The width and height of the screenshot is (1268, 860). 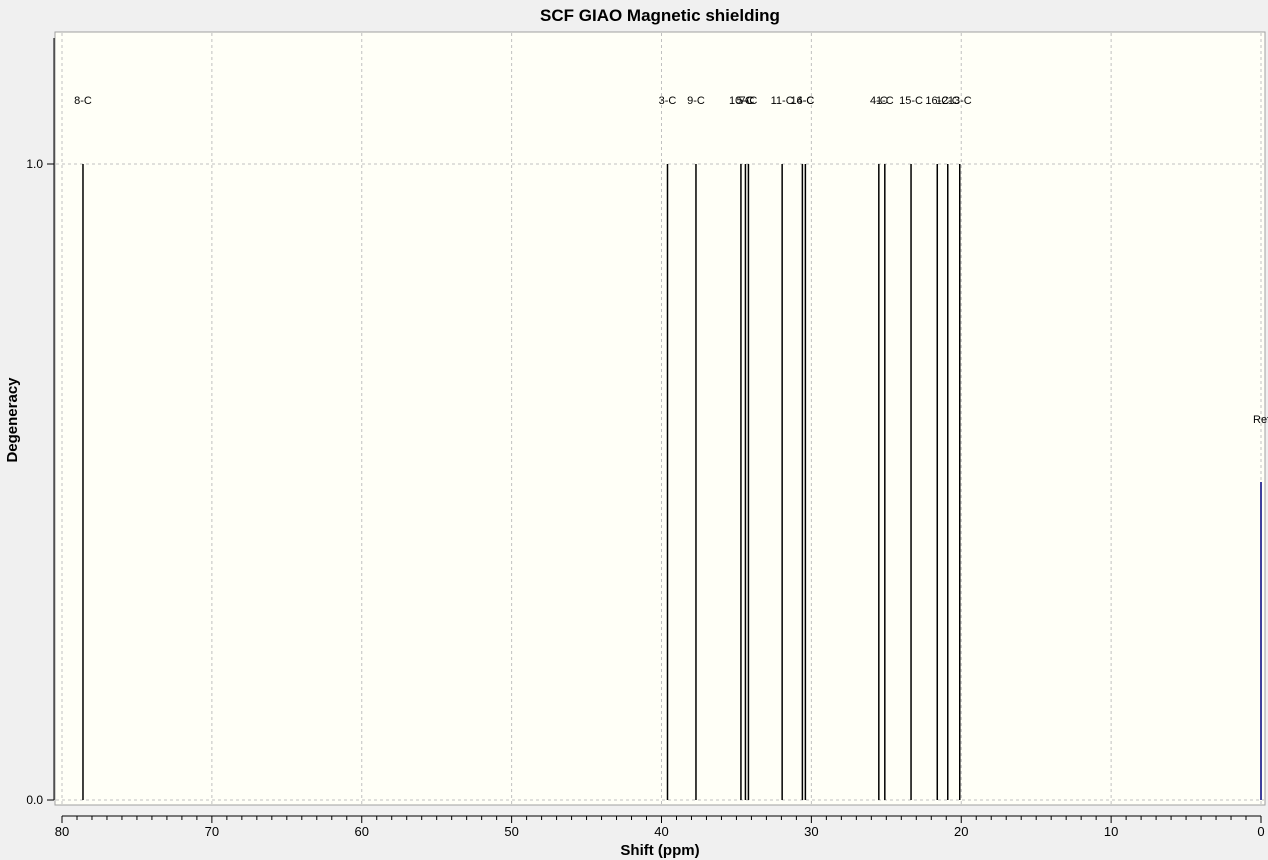 What do you see at coordinates (12, 420) in the screenshot?
I see `y-axis-label: Degeneracy` at bounding box center [12, 420].